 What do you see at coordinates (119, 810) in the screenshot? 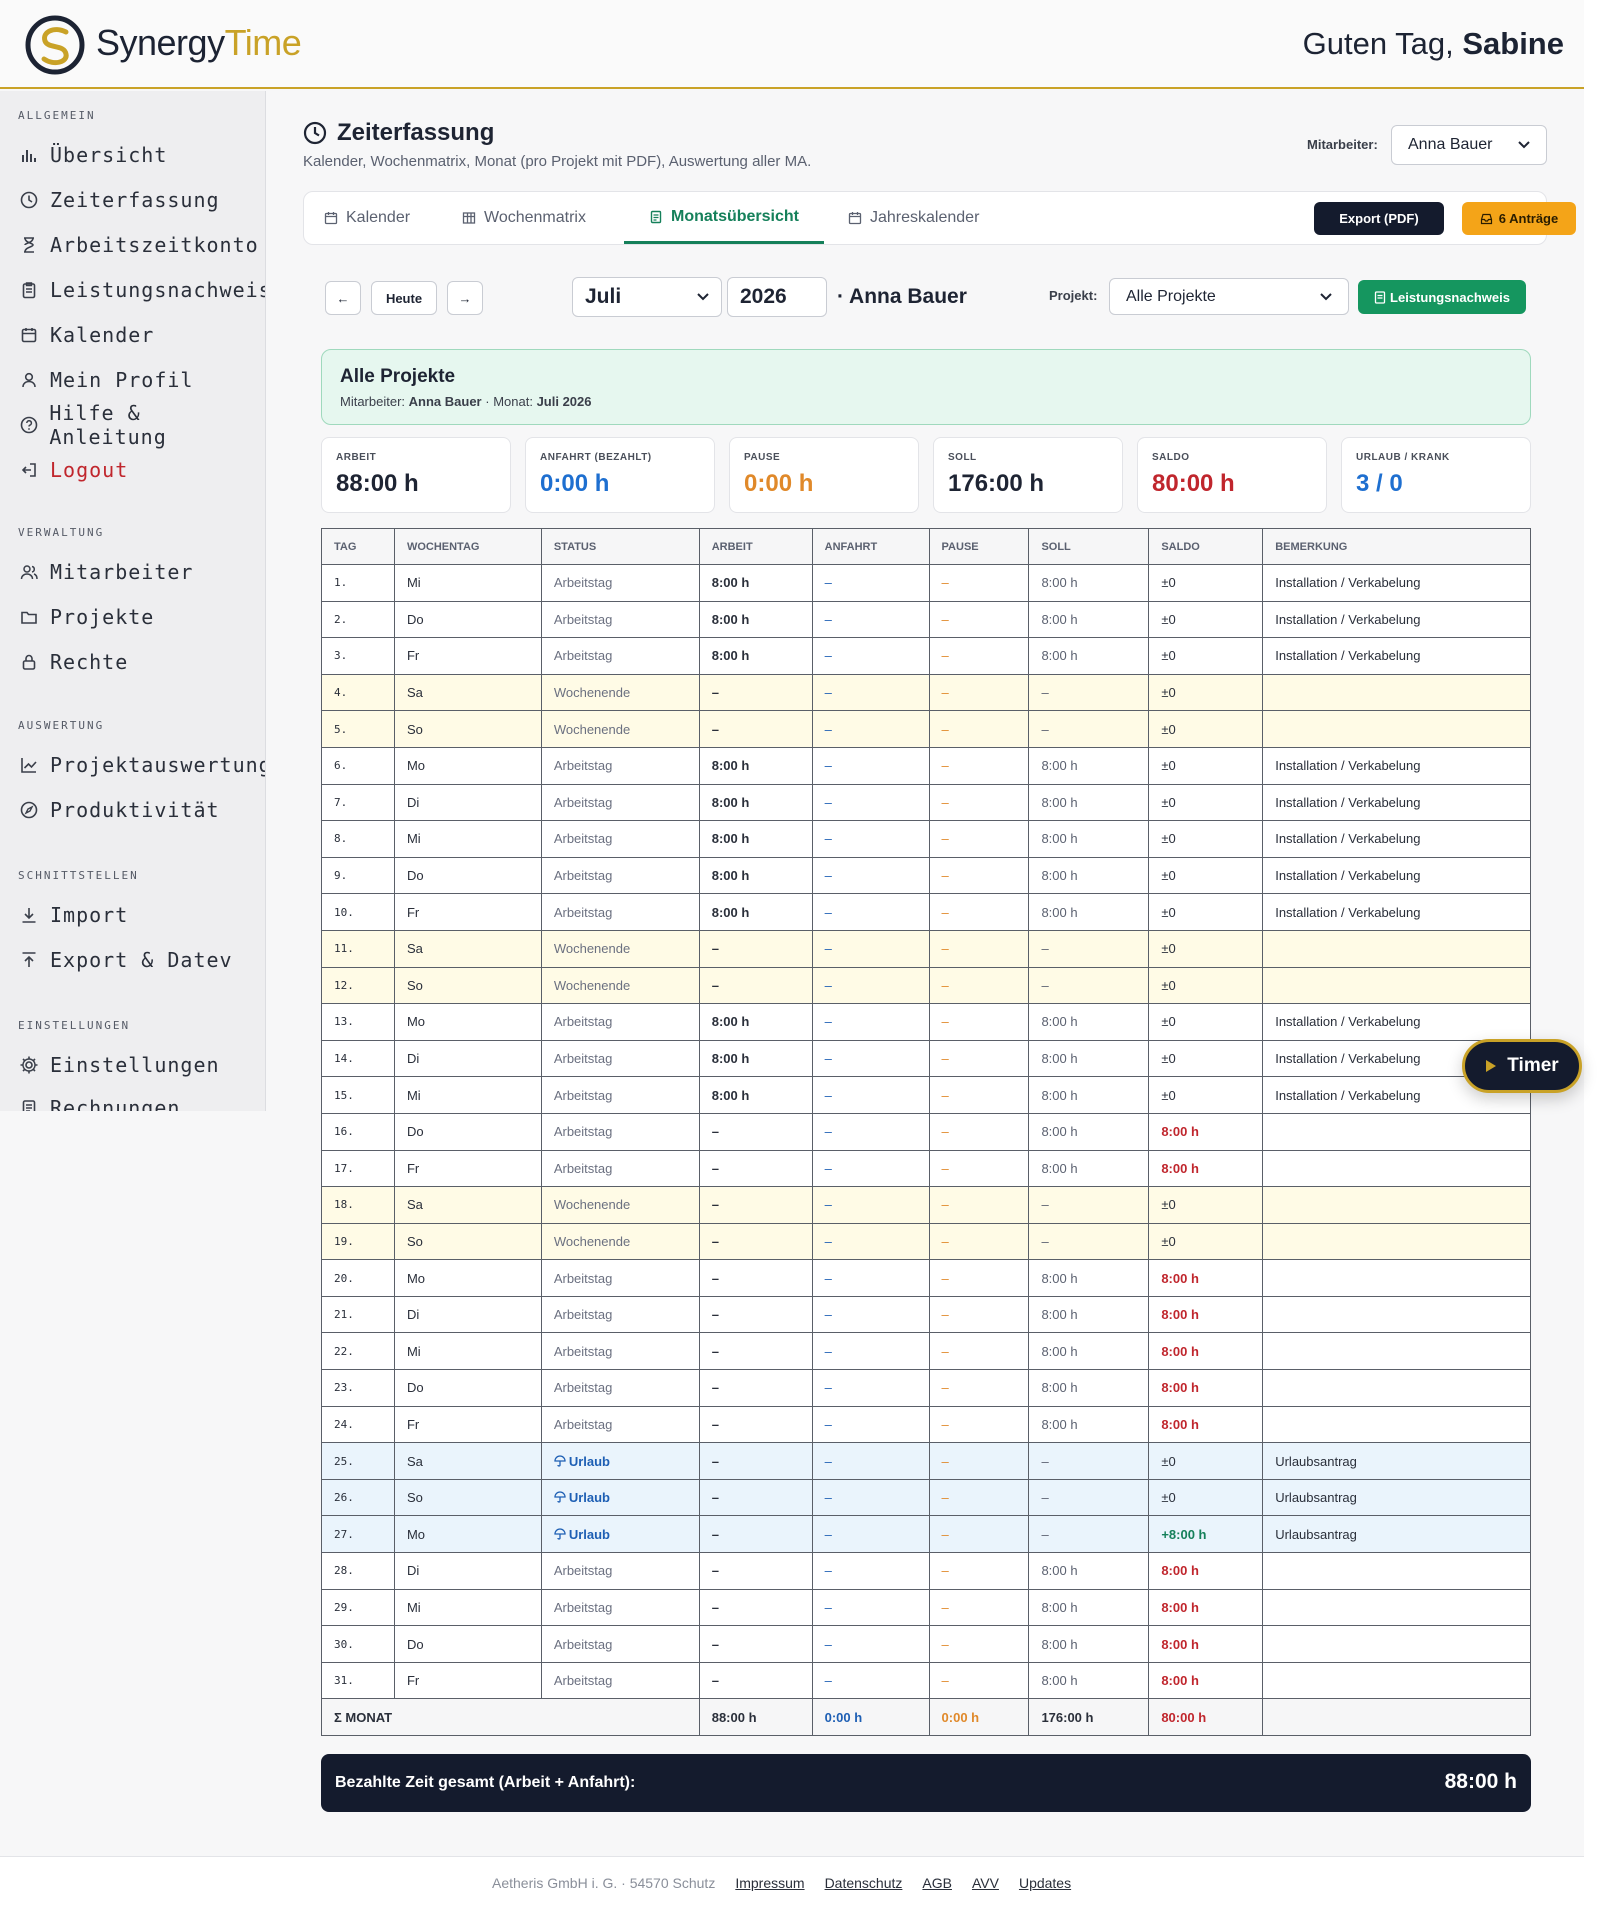
I see `sidebar-item-produktivitaet: Produktivität` at bounding box center [119, 810].